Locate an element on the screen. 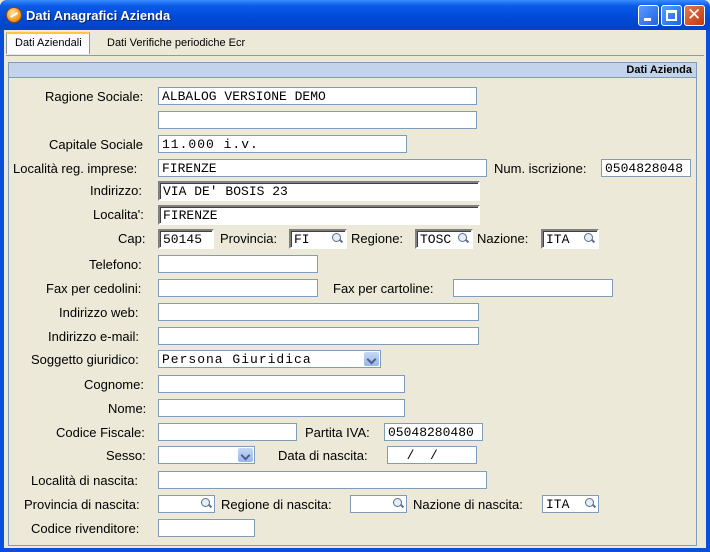 The image size is (710, 552). telefono-input is located at coordinates (238, 264).